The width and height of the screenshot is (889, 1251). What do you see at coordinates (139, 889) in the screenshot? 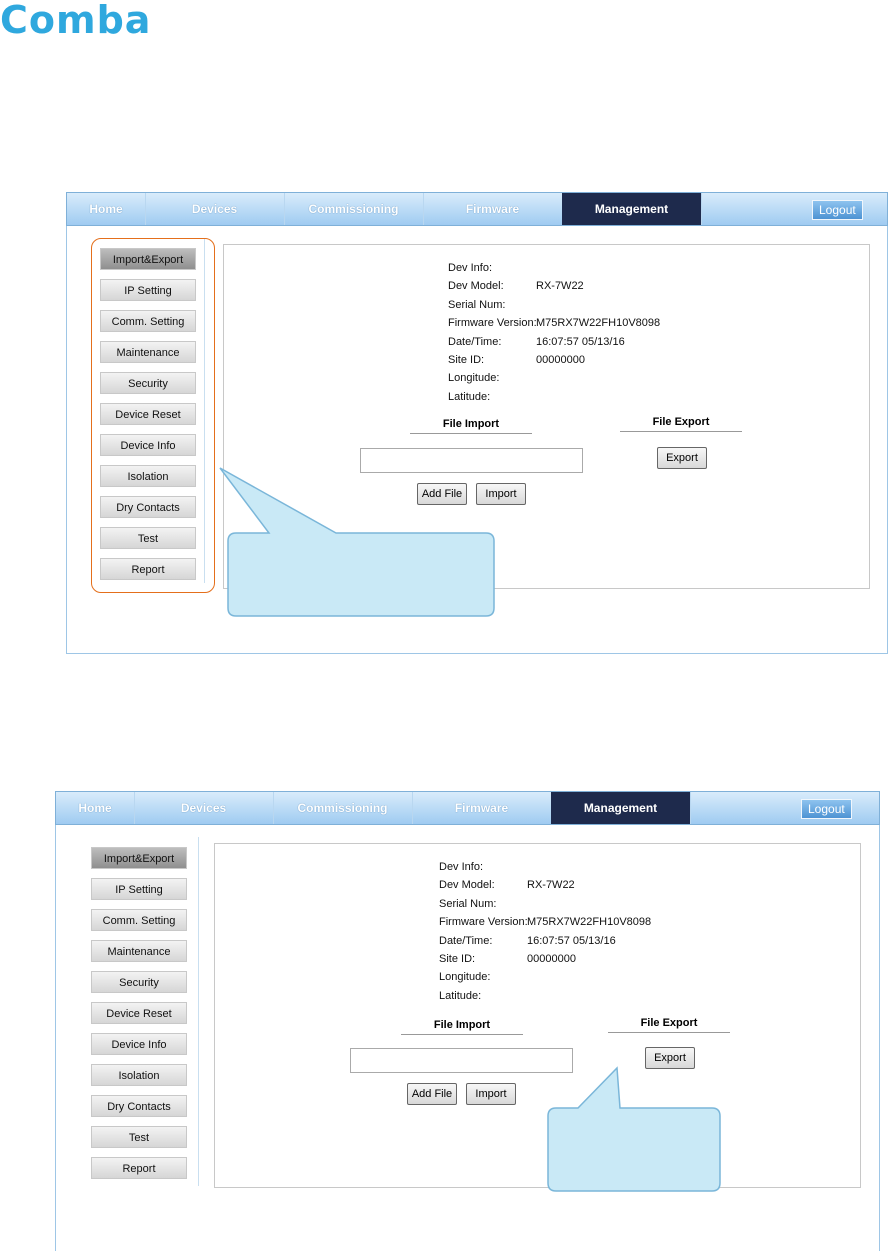
I see `sidebar-item-ip-setting: IP Setting` at bounding box center [139, 889].